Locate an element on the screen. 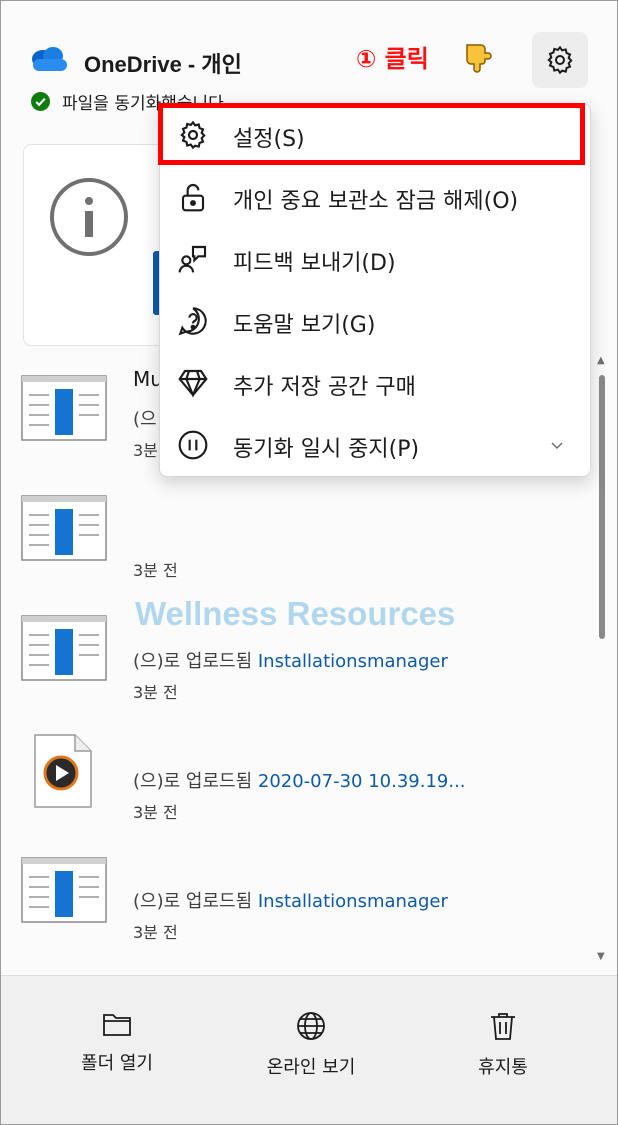 The image size is (618, 1125). file-action: (으 is located at coordinates (145, 419).